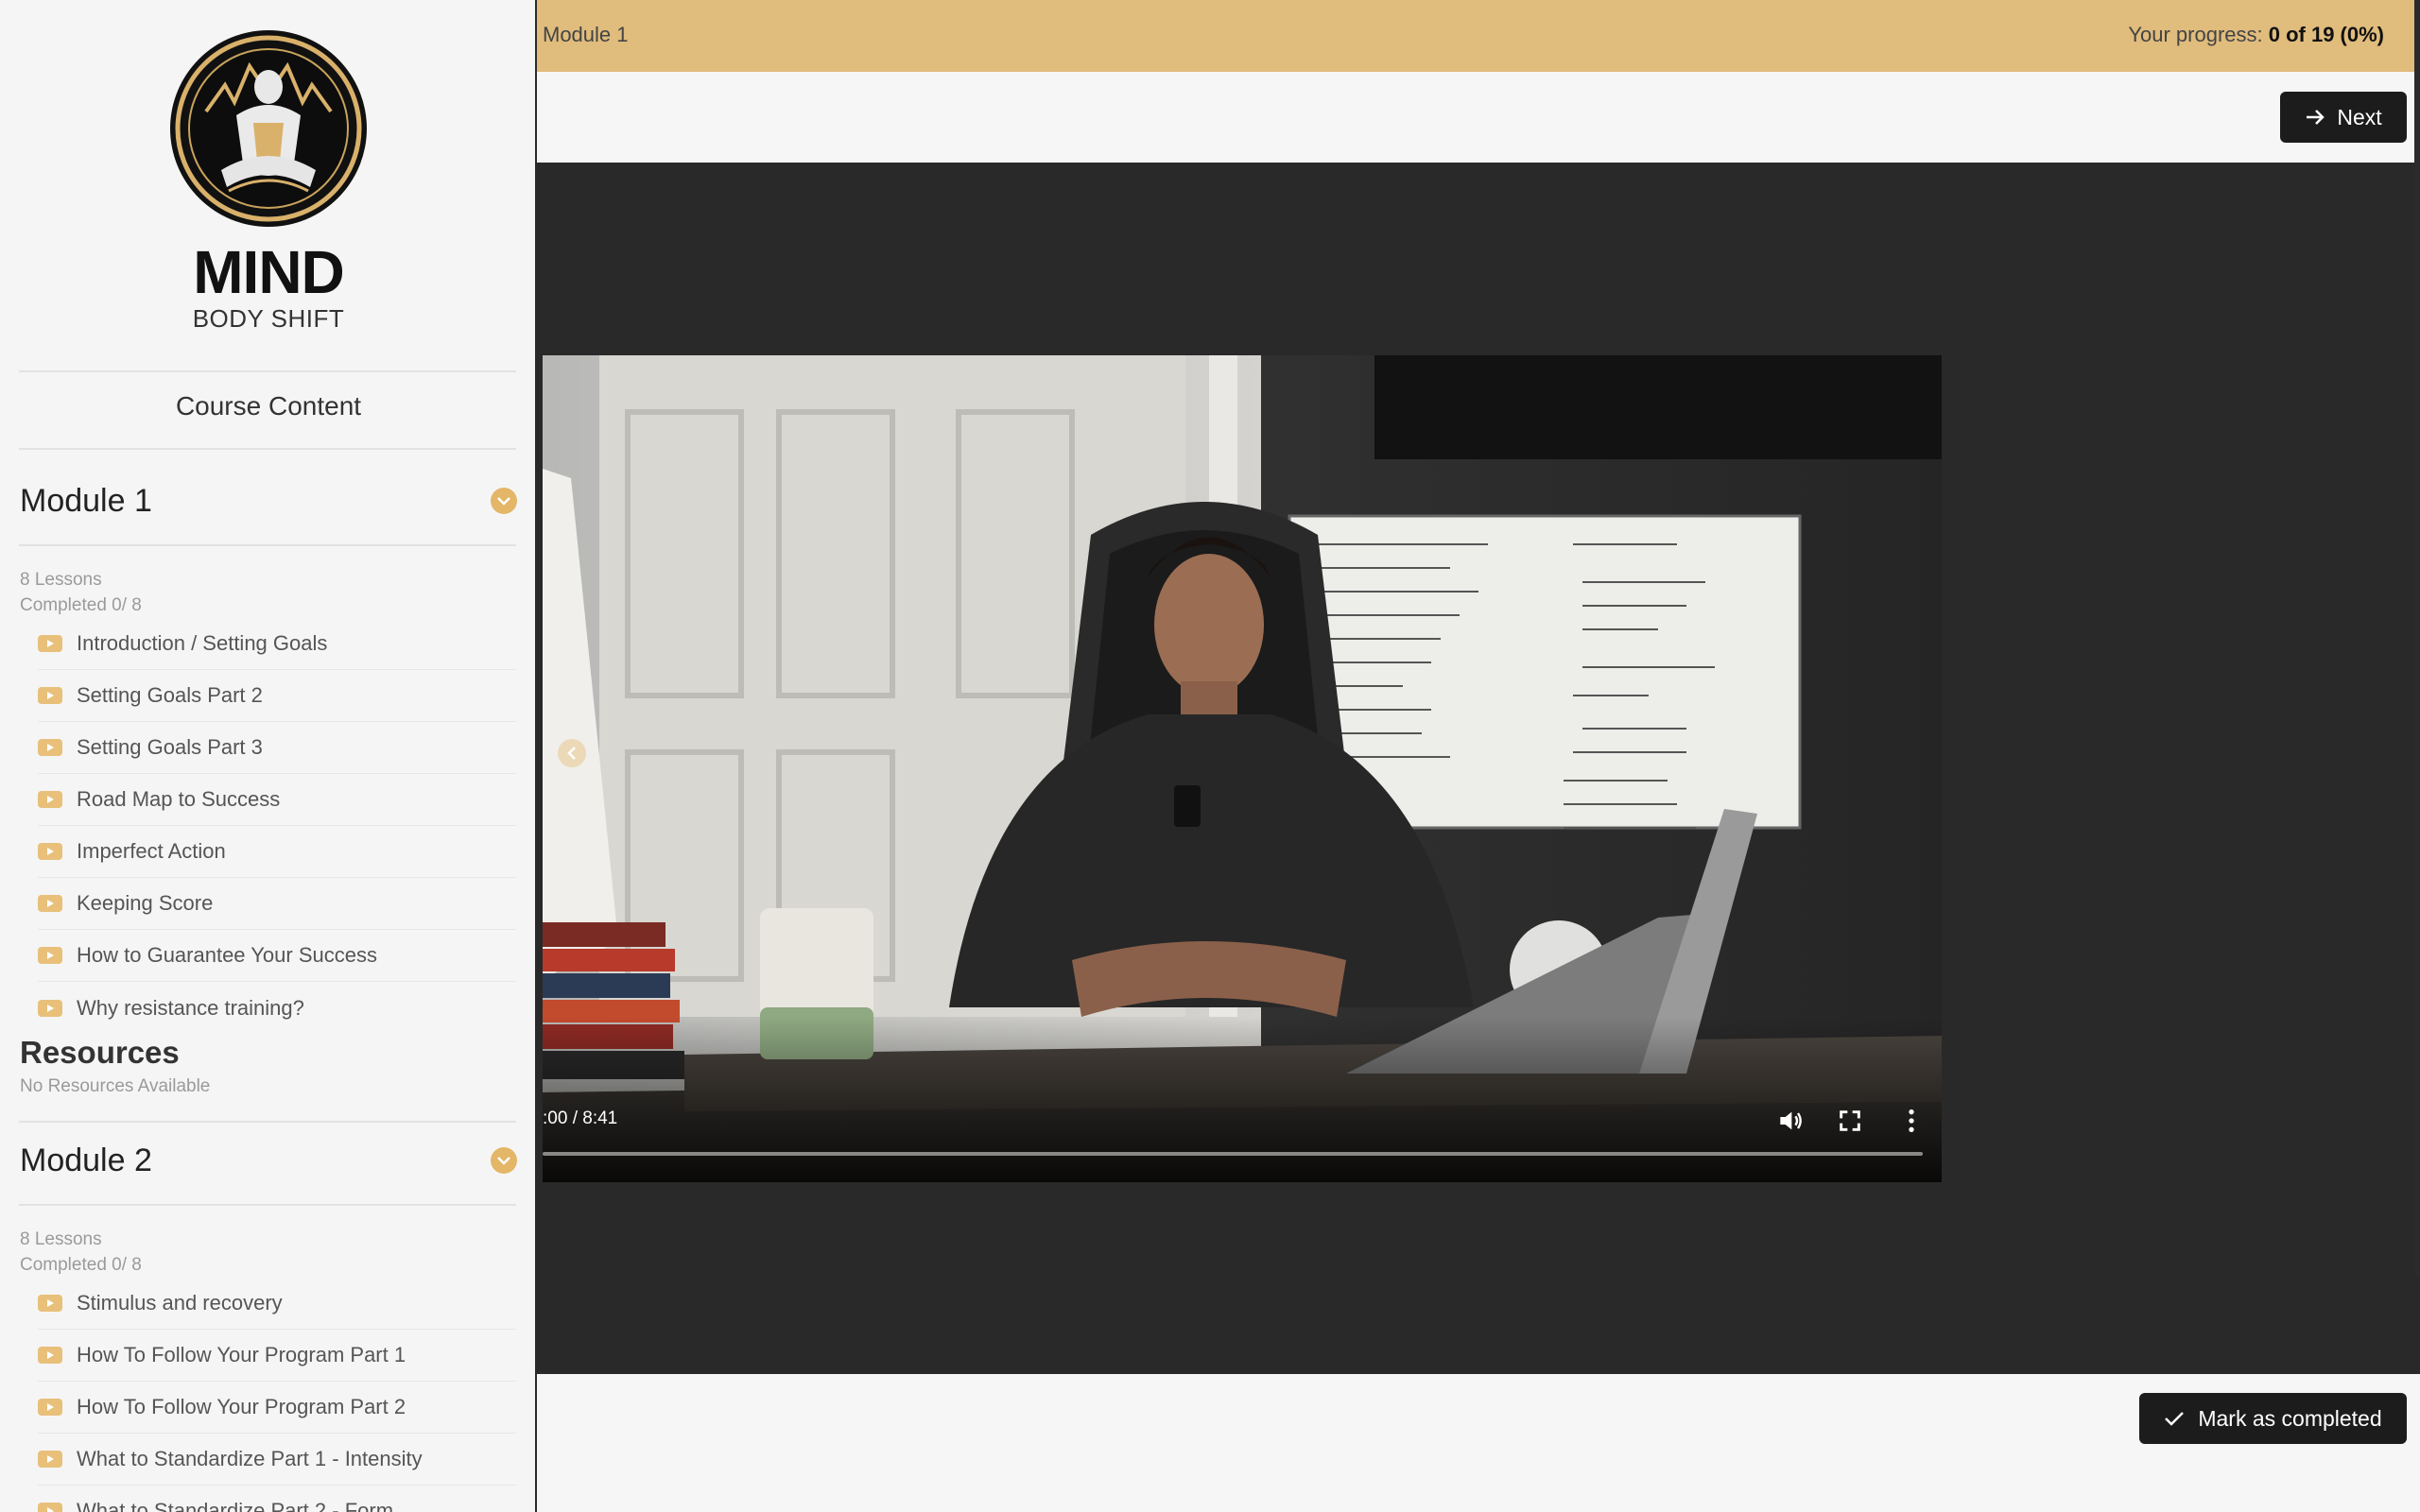 The height and width of the screenshot is (1512, 2420). I want to click on module-1-header: Module 1, so click(268, 500).